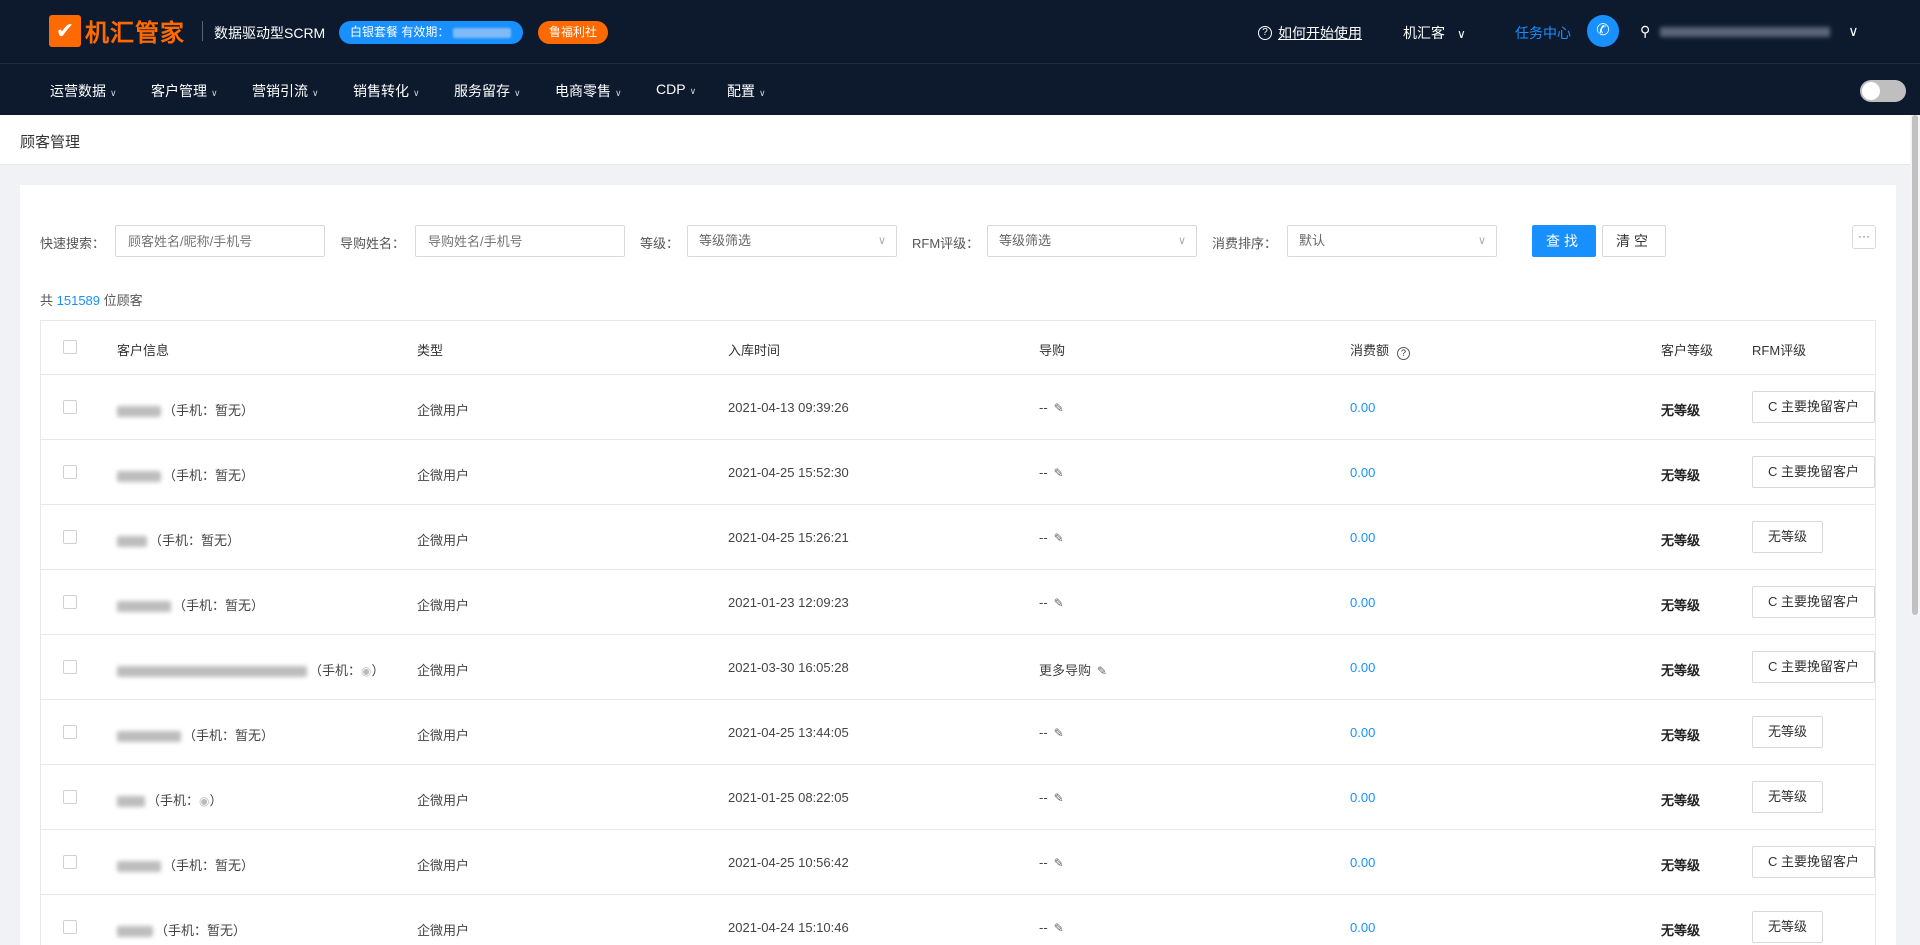  Describe the element at coordinates (1092, 241) in the screenshot. I see `rfm-select: 等级筛选 ∨` at that location.